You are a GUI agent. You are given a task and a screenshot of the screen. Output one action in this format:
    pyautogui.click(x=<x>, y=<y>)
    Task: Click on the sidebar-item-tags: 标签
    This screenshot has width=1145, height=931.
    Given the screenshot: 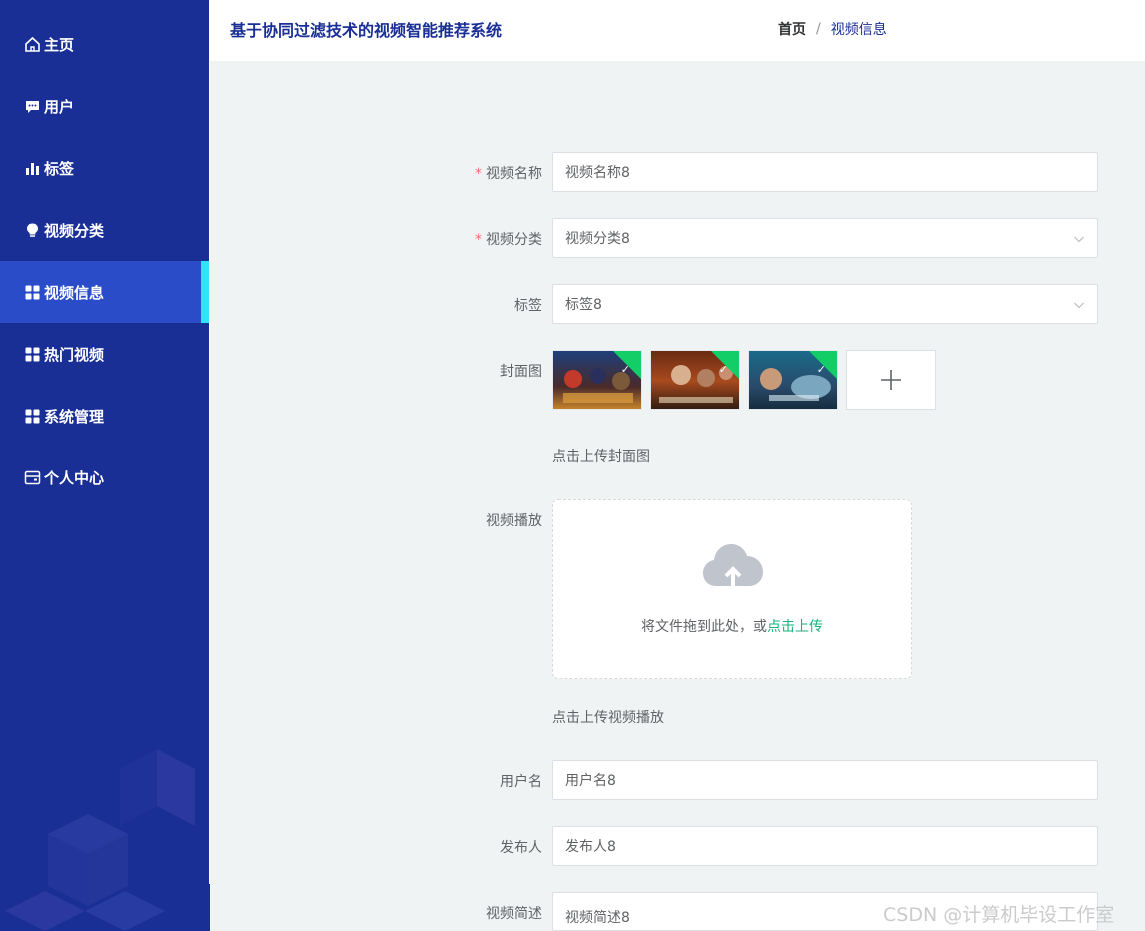 What is the action you would take?
    pyautogui.click(x=104, y=168)
    